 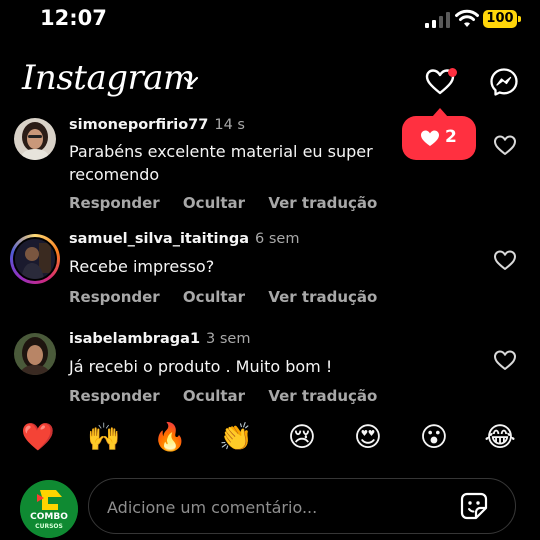 What do you see at coordinates (104, 438) in the screenshot?
I see `reaction-raised-hands-emoji: 🙌` at bounding box center [104, 438].